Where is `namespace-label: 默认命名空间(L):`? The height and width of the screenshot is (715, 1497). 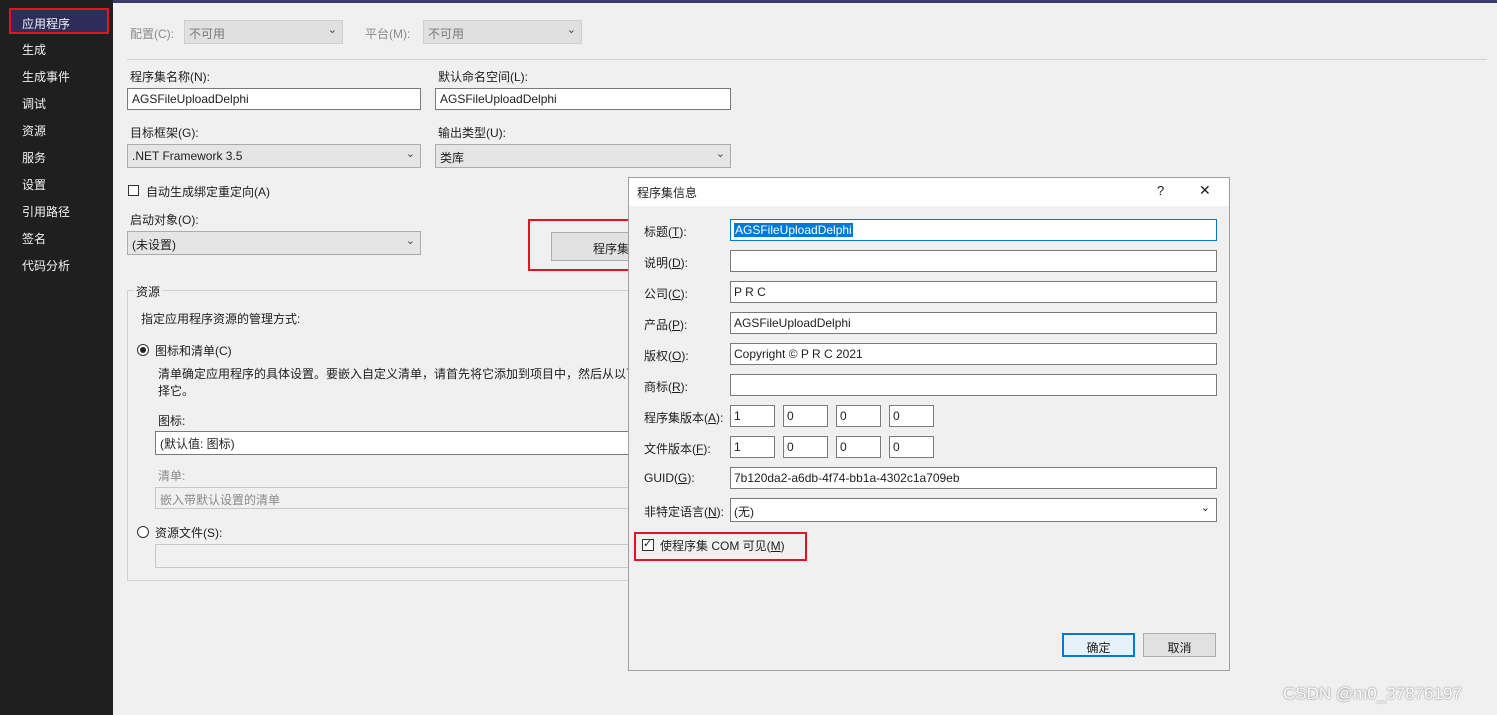 namespace-label: 默认命名空间(L): is located at coordinates (483, 77).